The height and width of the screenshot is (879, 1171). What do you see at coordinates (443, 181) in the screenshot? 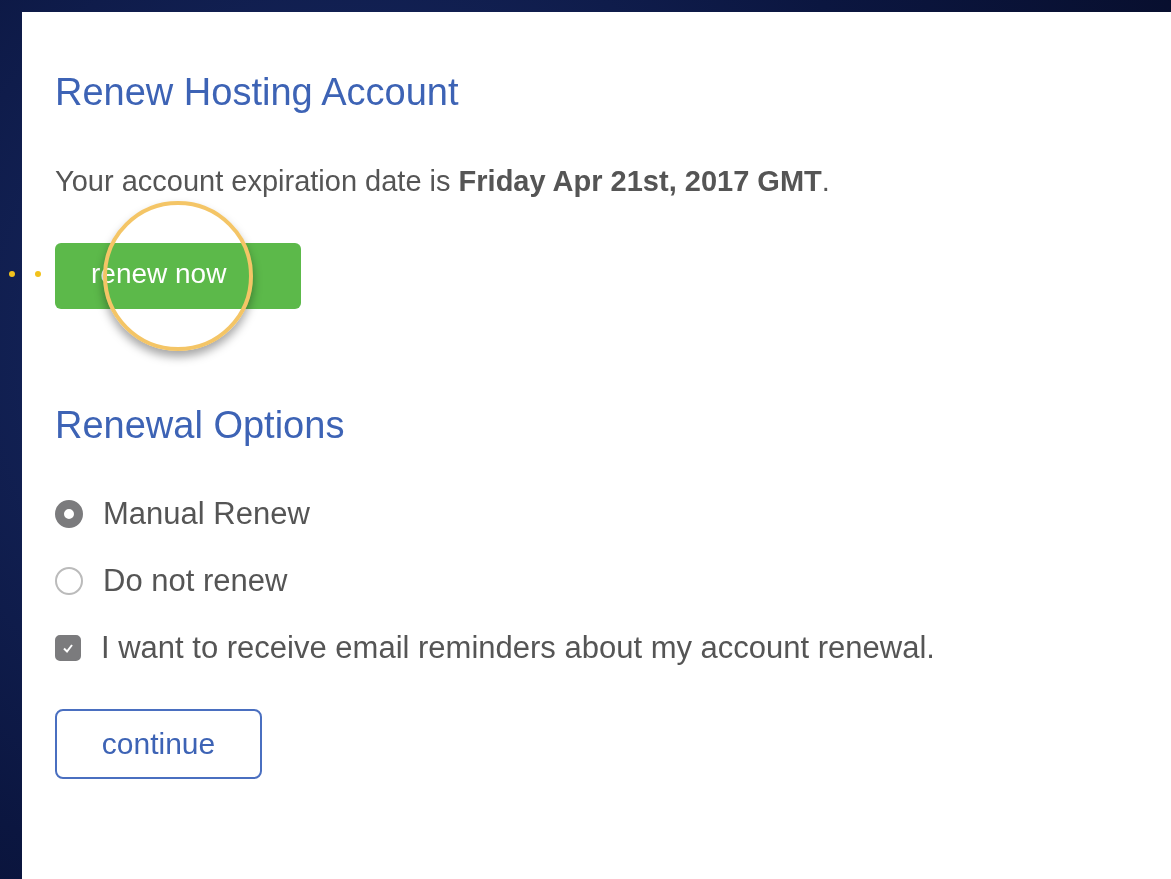
I see `expiration-text: Your account expiration date is Friday Apr 21st, 2017 GMT.` at bounding box center [443, 181].